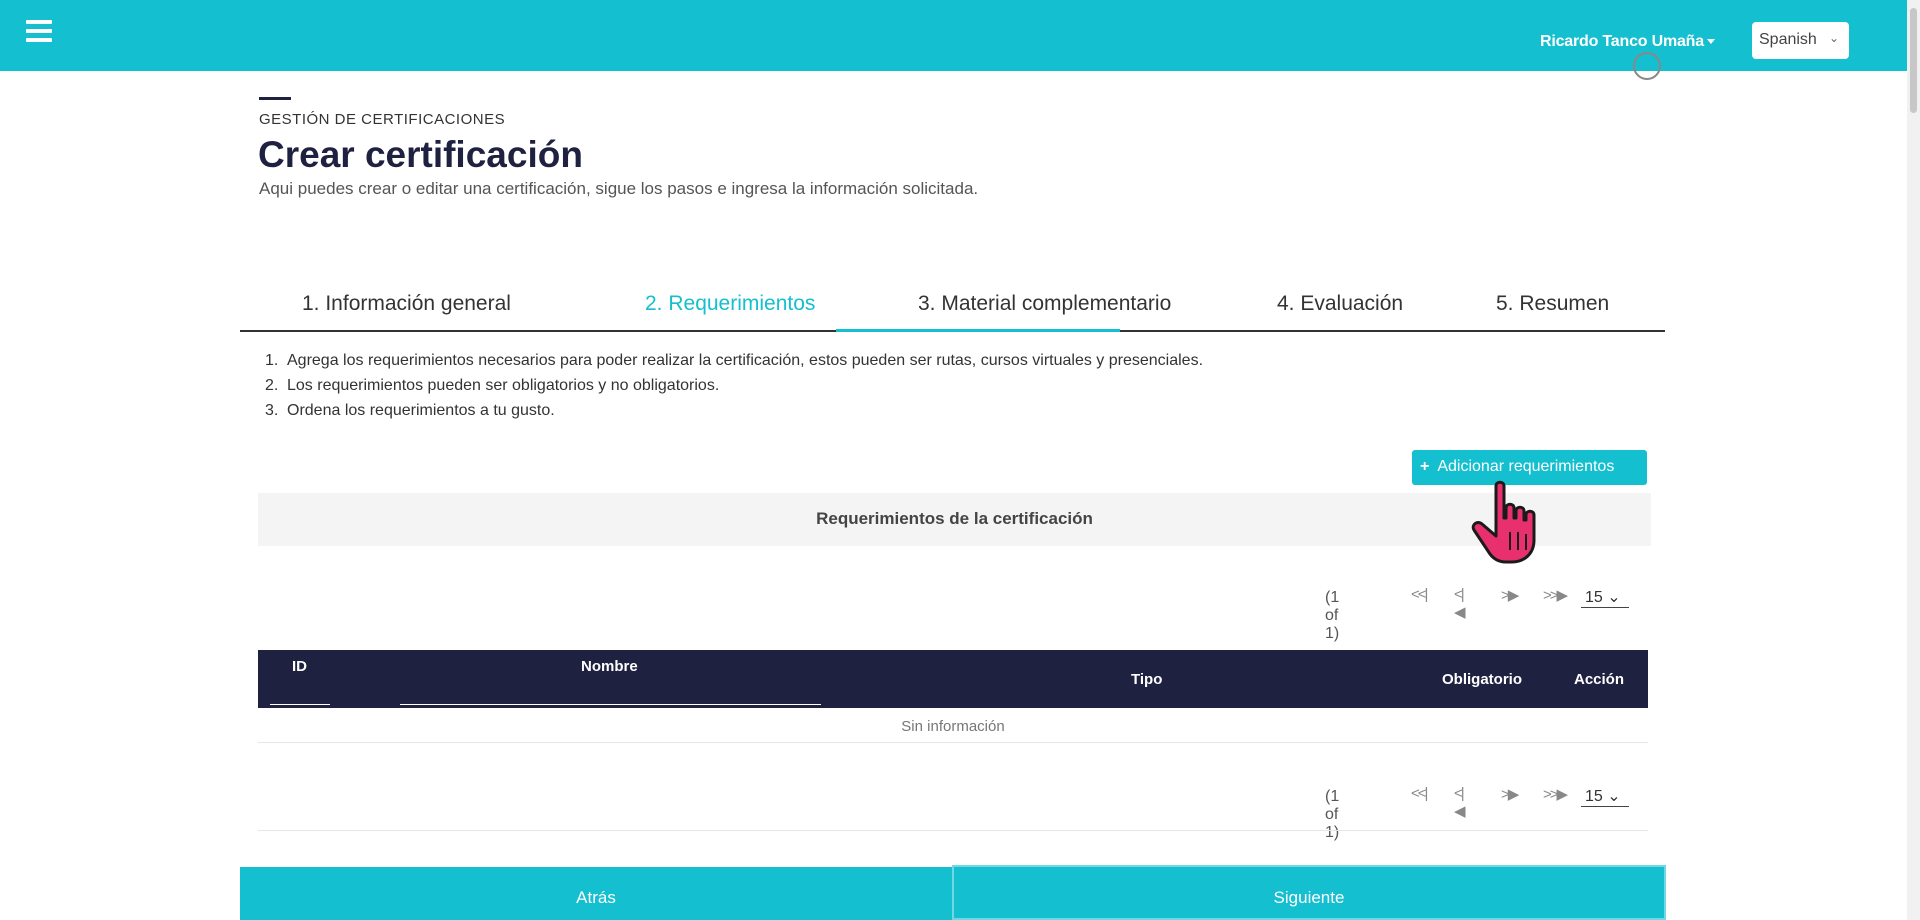 The width and height of the screenshot is (1920, 920). Describe the element at coordinates (954, 519) in the screenshot. I see `section-title: Requerimientos de la certificación` at that location.